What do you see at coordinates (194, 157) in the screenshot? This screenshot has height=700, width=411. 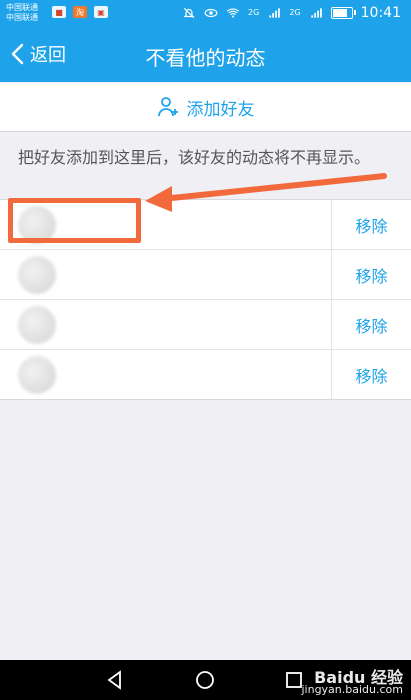 I see `notice-text: 把好友添加到这里后，该好友的动态将不再显示。` at bounding box center [194, 157].